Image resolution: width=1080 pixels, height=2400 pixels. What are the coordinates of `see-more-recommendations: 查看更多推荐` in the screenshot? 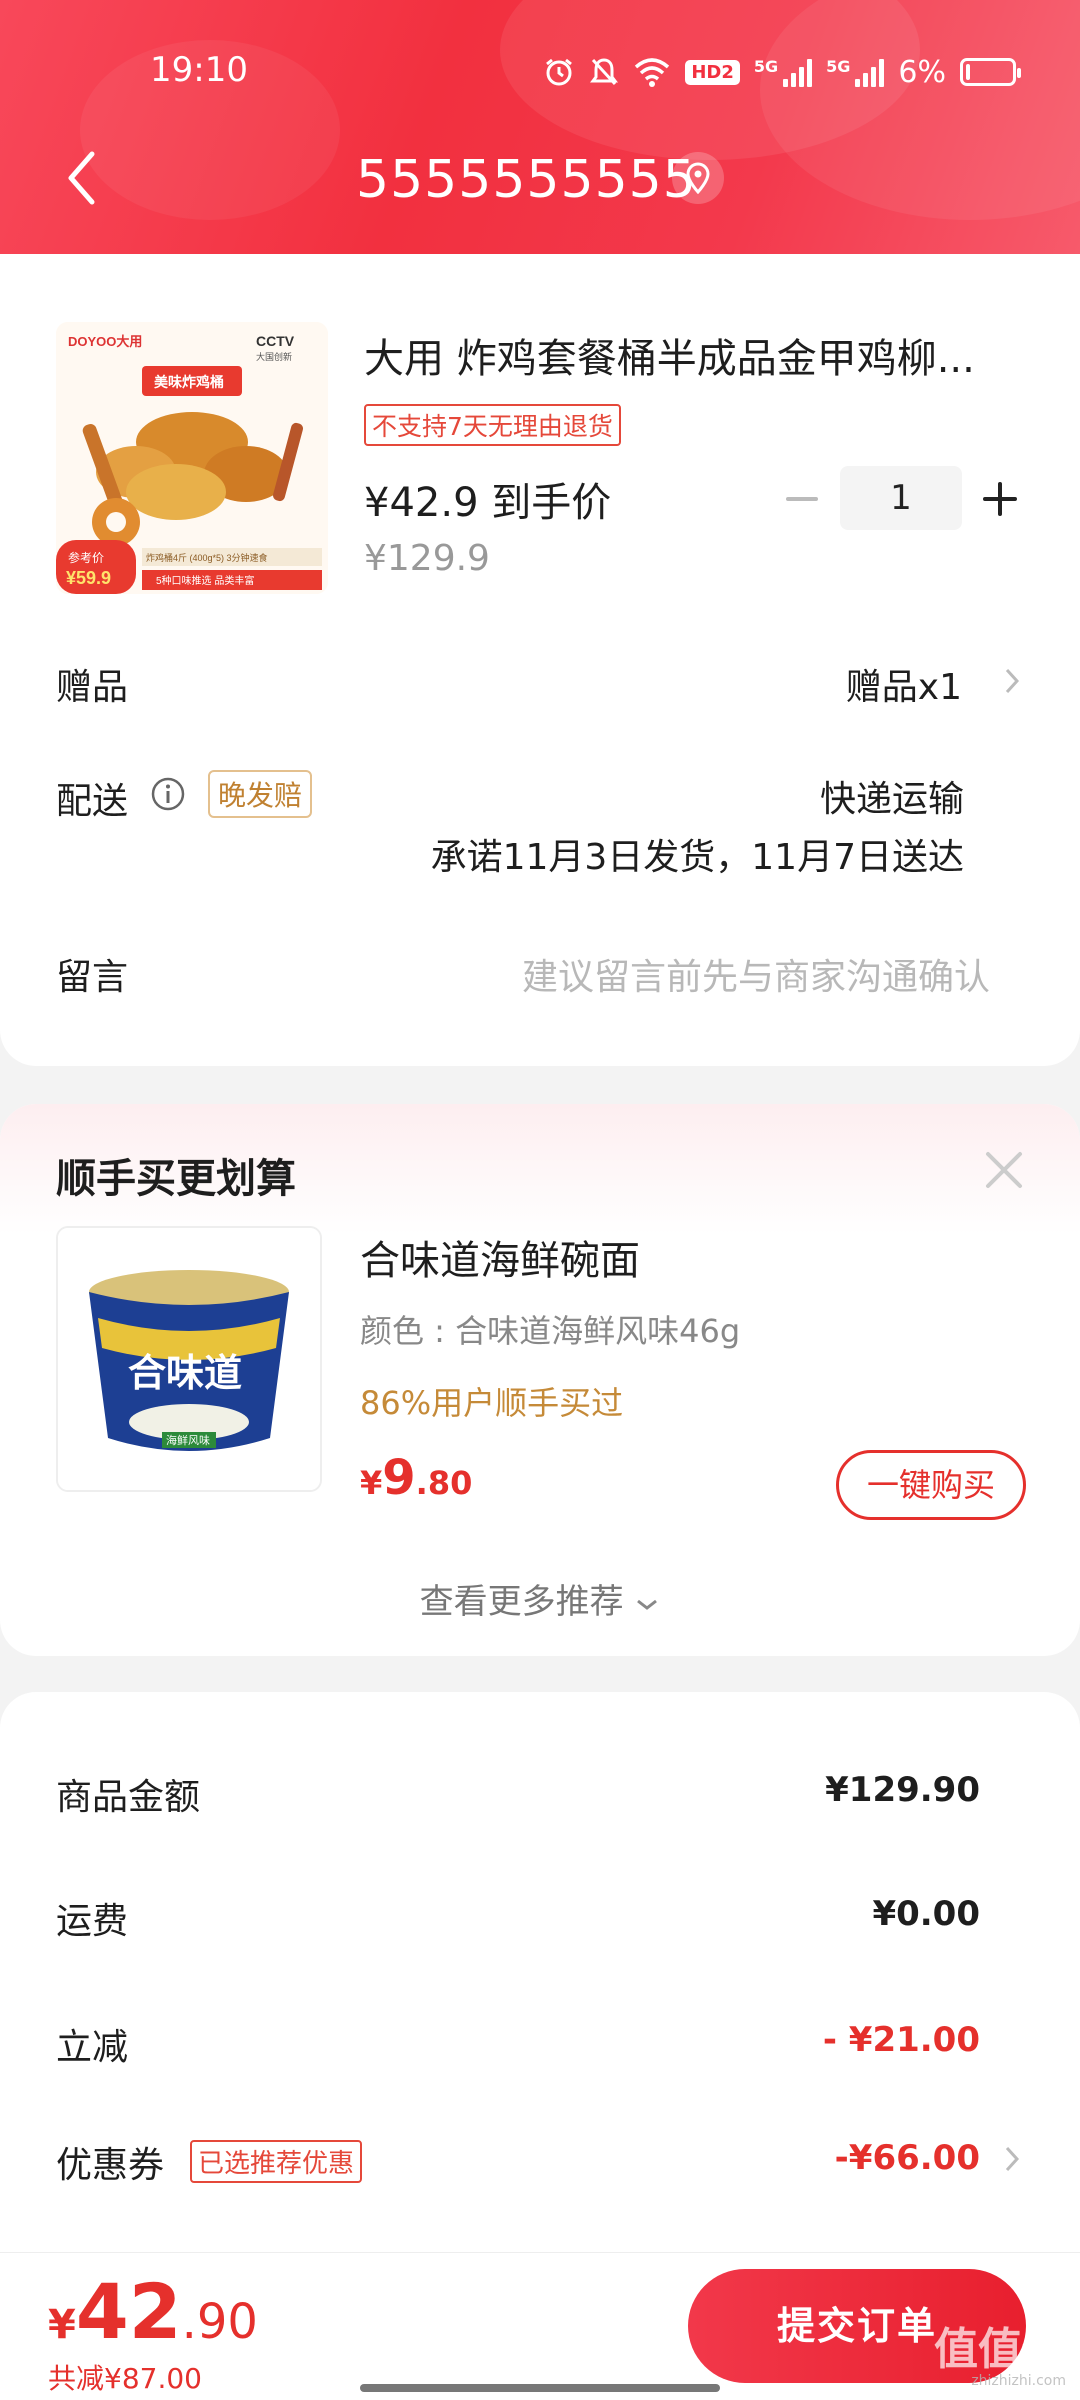 It's located at (540, 1598).